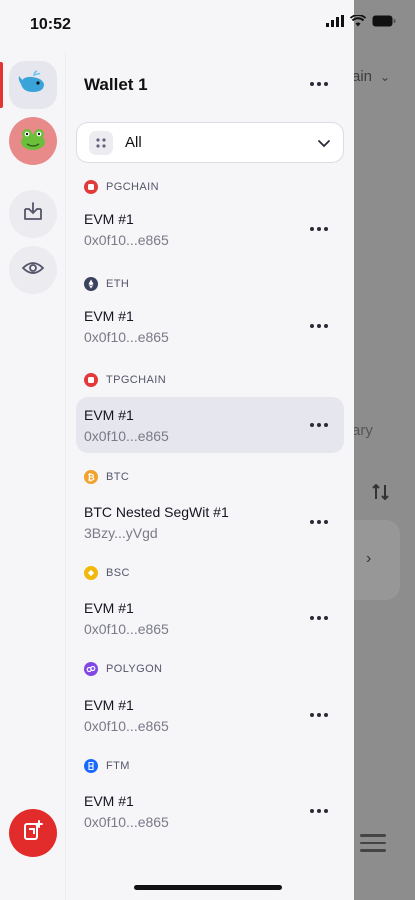  I want to click on add-wallet-button, so click(33, 833).